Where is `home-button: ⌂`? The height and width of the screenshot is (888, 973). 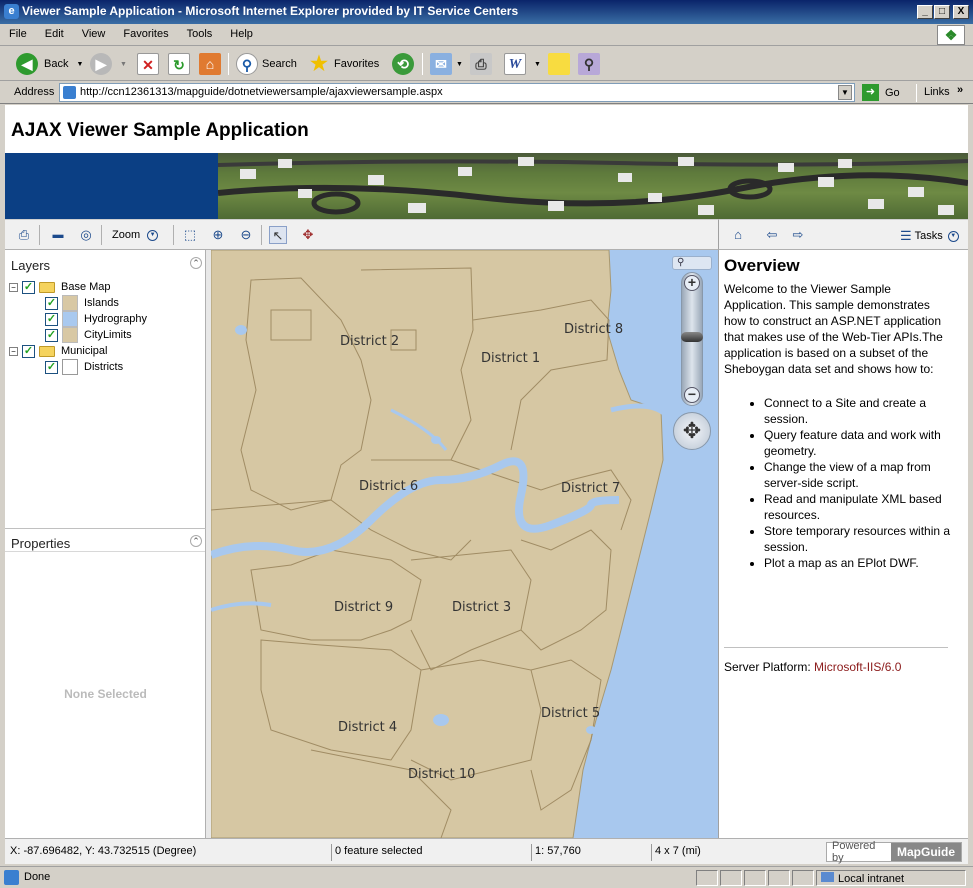 home-button: ⌂ is located at coordinates (210, 64).